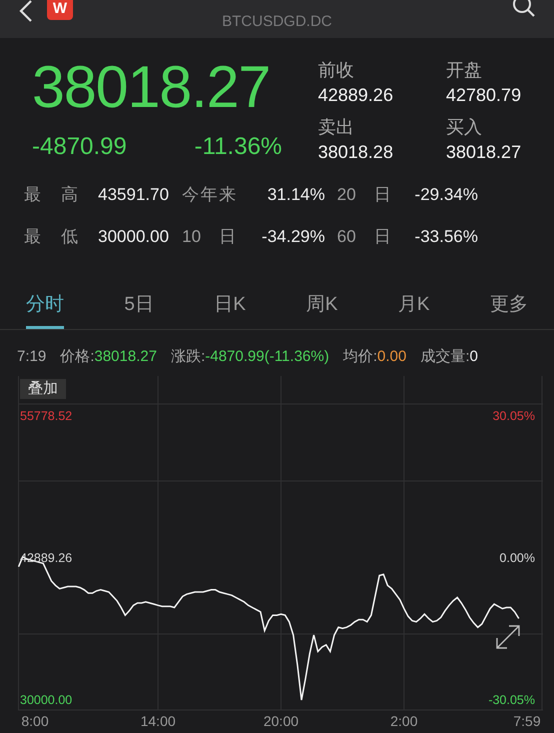  I want to click on field-label: 卖出, so click(336, 127).